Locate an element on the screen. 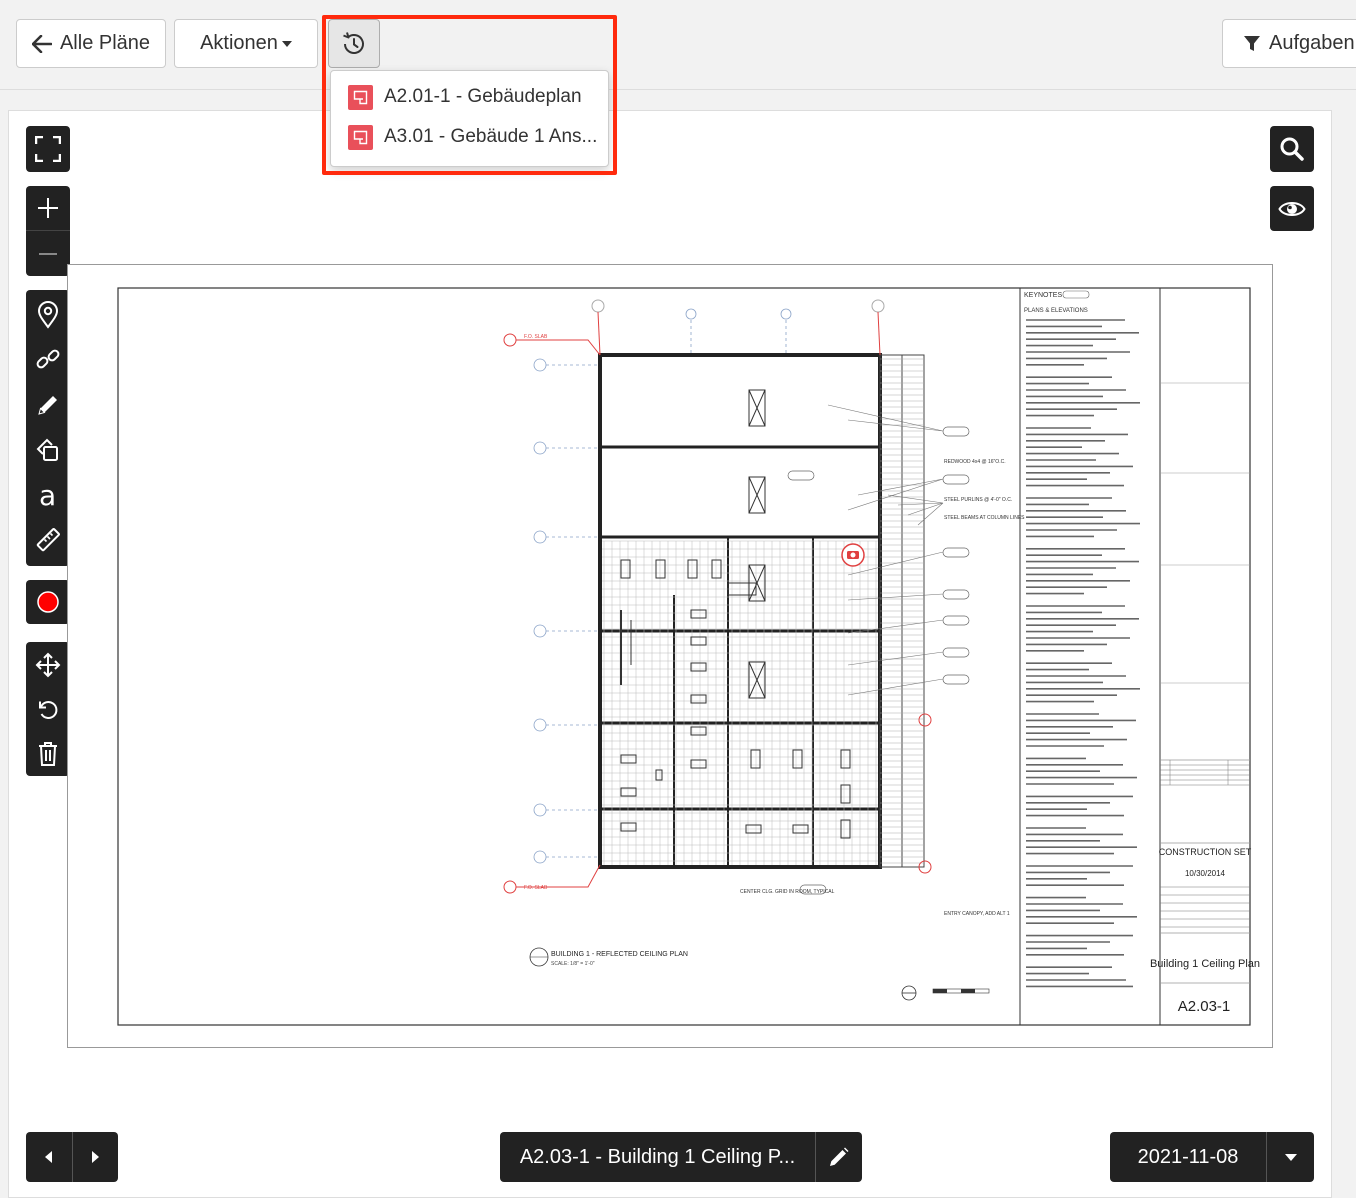  construction-set-label: CONSTRUCTION SET is located at coordinates (1205, 852).